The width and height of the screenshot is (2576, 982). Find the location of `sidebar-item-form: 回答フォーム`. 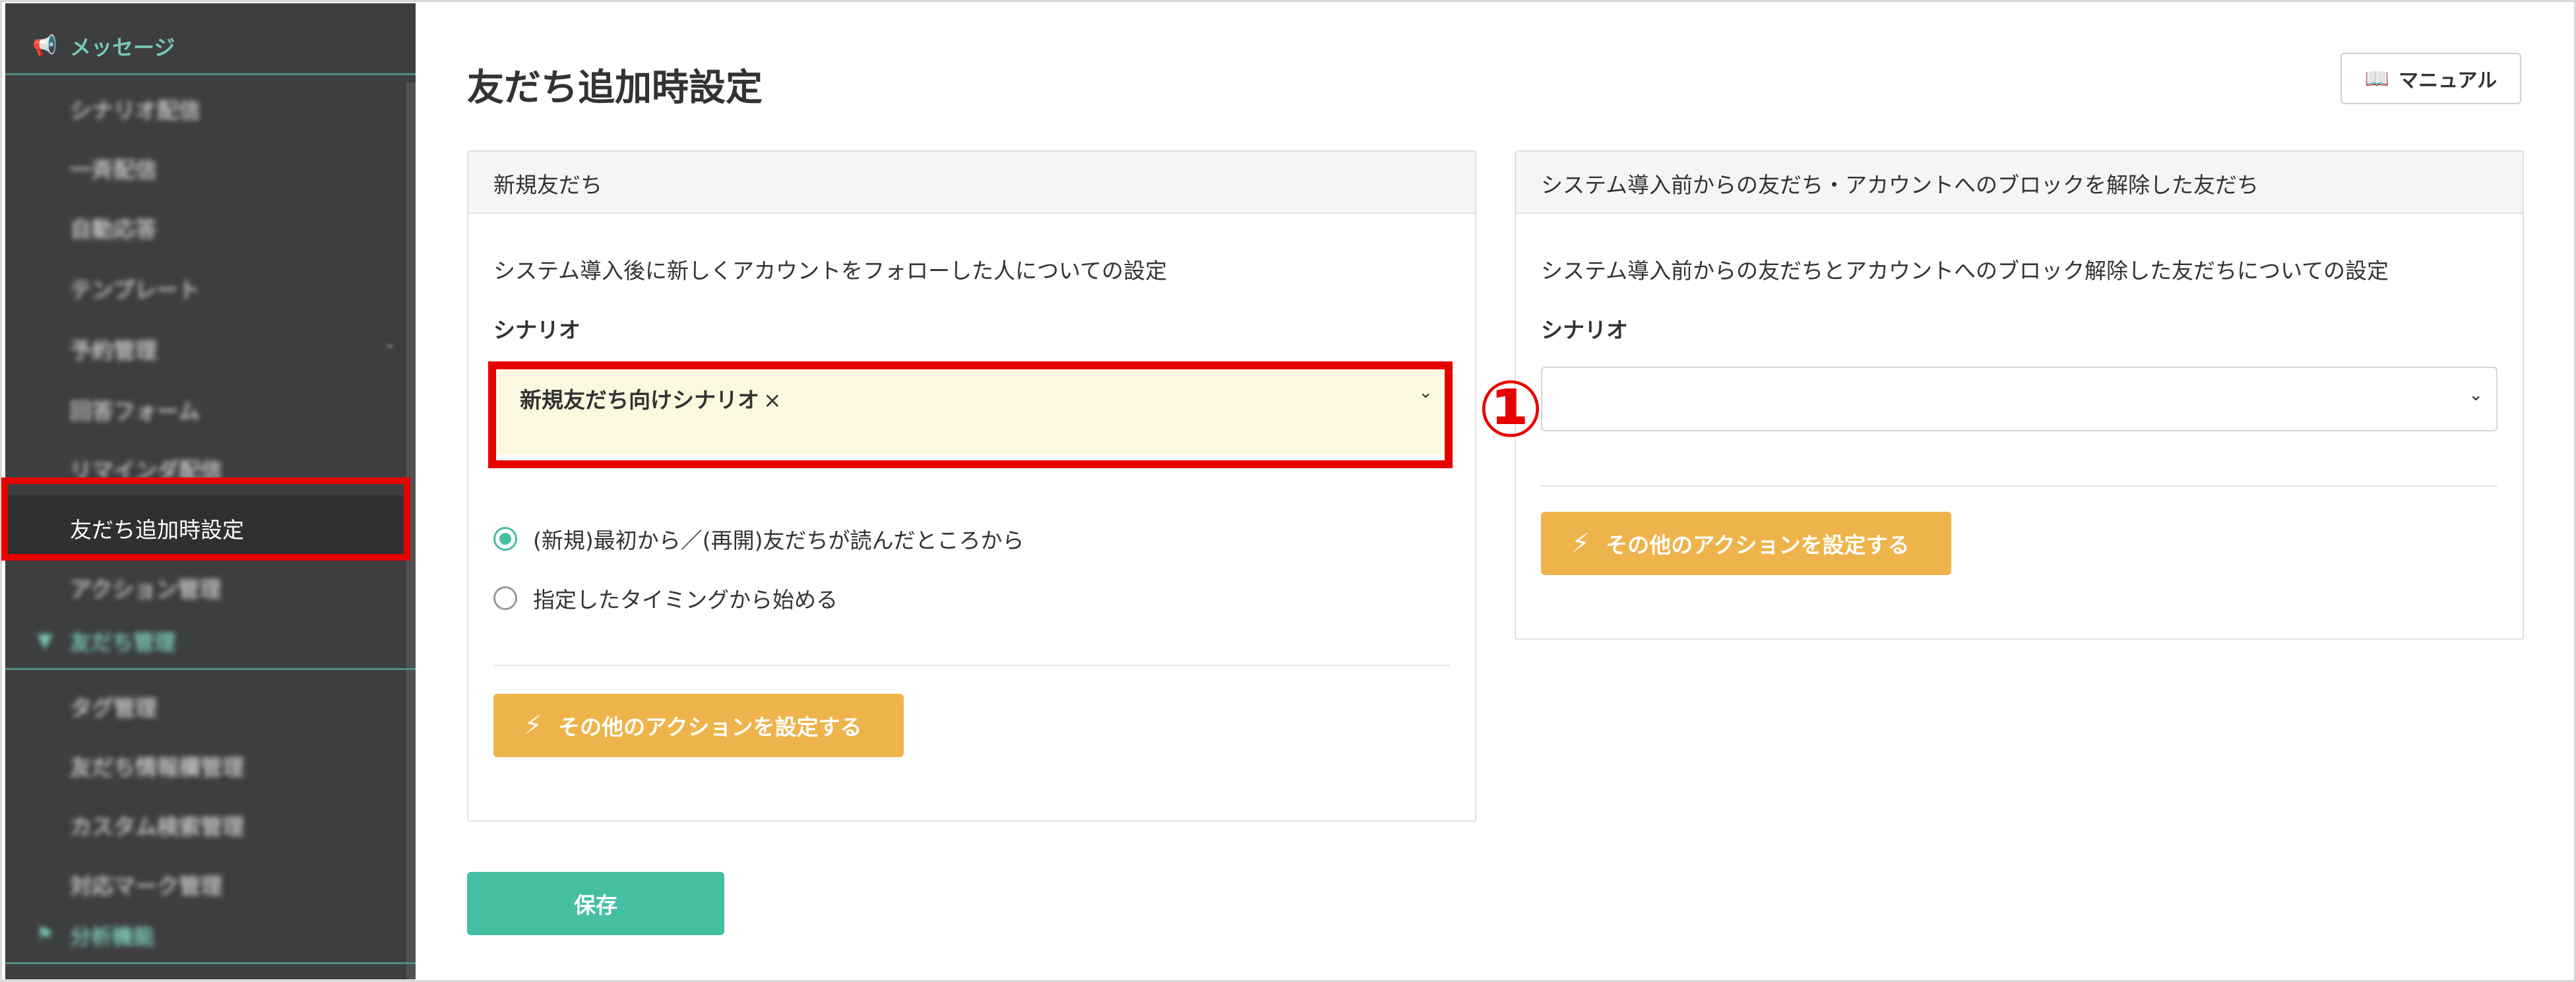

sidebar-item-form: 回答フォーム is located at coordinates (206, 407).